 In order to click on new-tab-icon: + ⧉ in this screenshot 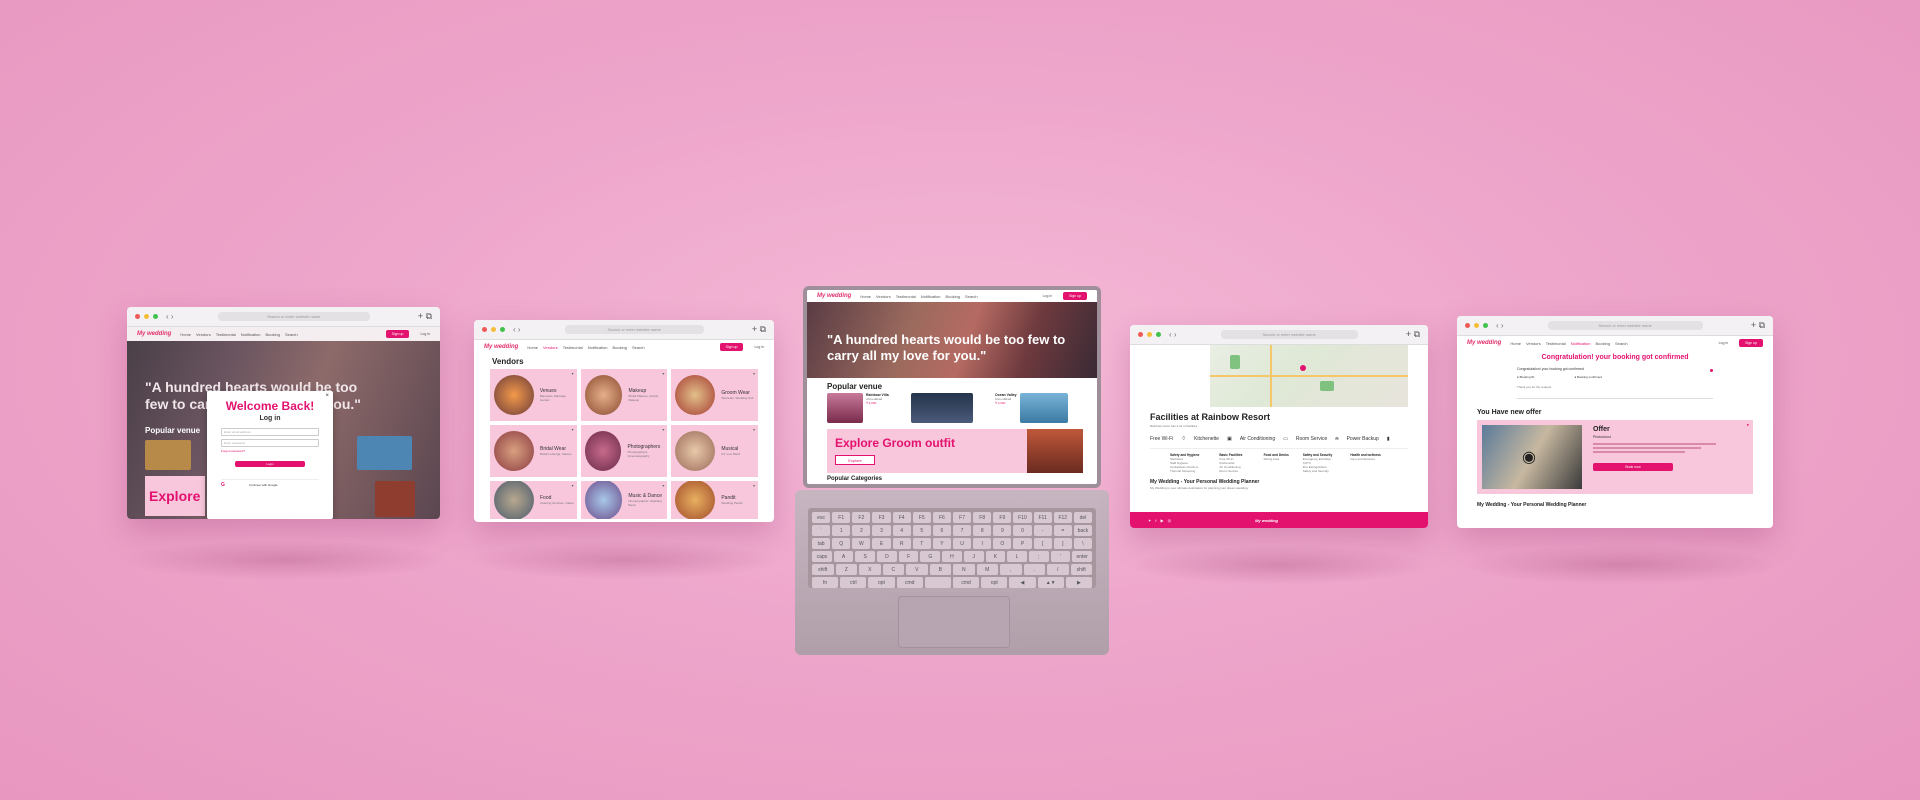, I will do `click(1413, 334)`.